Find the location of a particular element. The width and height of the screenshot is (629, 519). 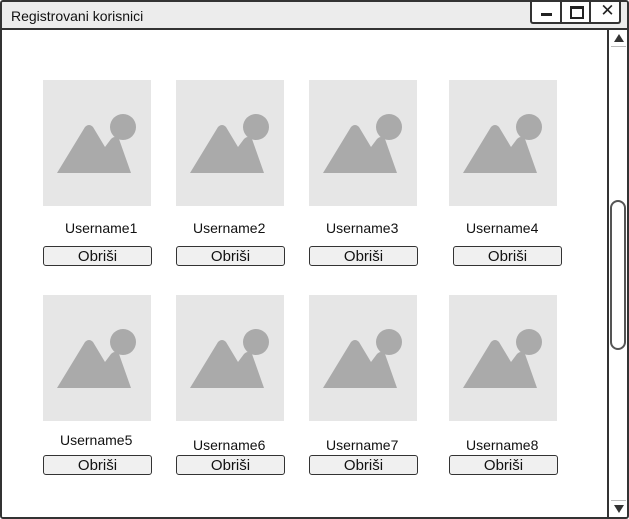

close-button: ✕ is located at coordinates (605, 12).